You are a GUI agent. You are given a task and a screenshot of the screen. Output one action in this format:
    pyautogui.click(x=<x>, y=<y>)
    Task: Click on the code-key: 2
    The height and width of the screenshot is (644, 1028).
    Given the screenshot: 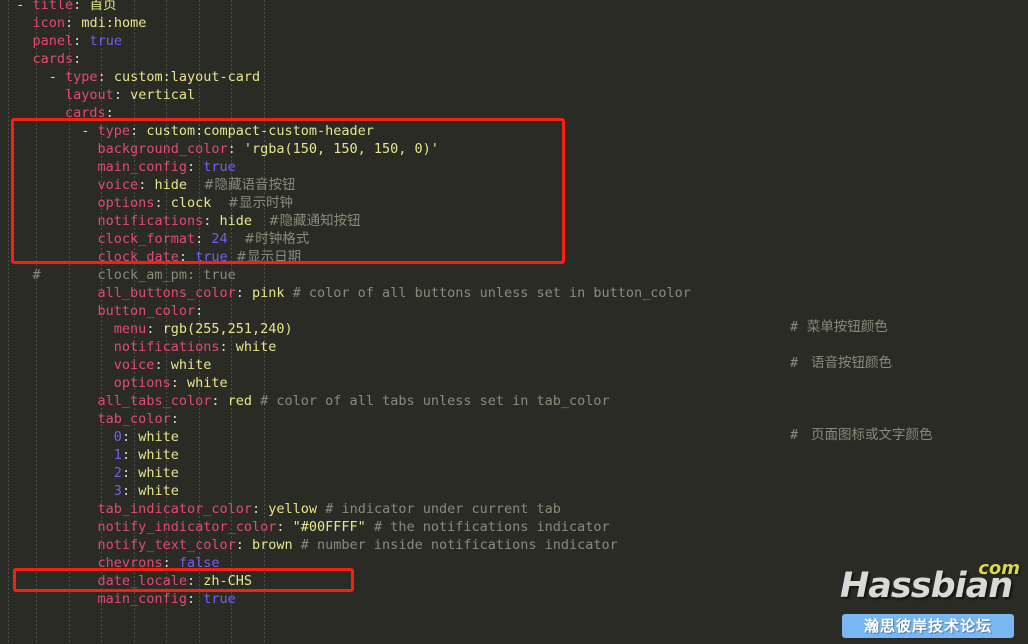 What is the action you would take?
    pyautogui.click(x=117, y=473)
    